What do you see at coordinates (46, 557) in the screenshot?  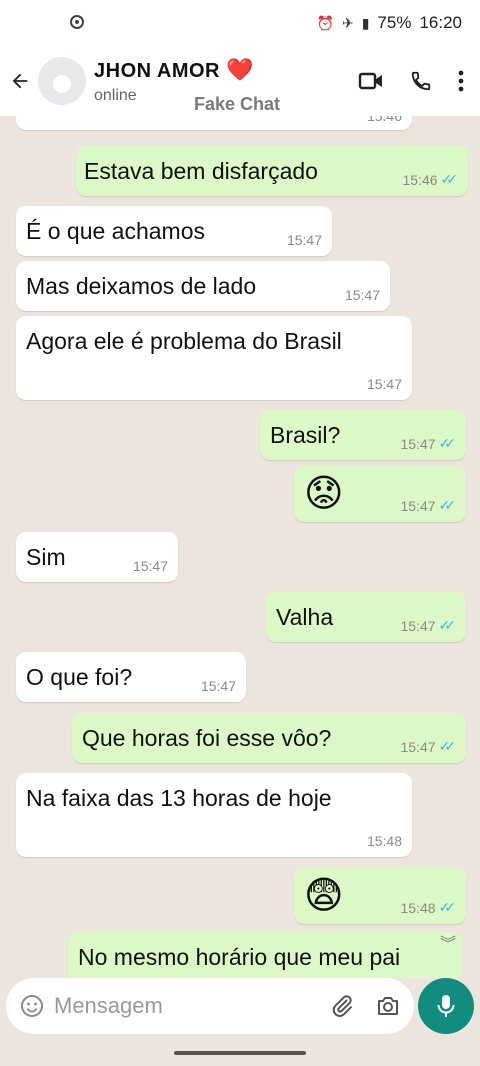 I see `message-text: Sim` at bounding box center [46, 557].